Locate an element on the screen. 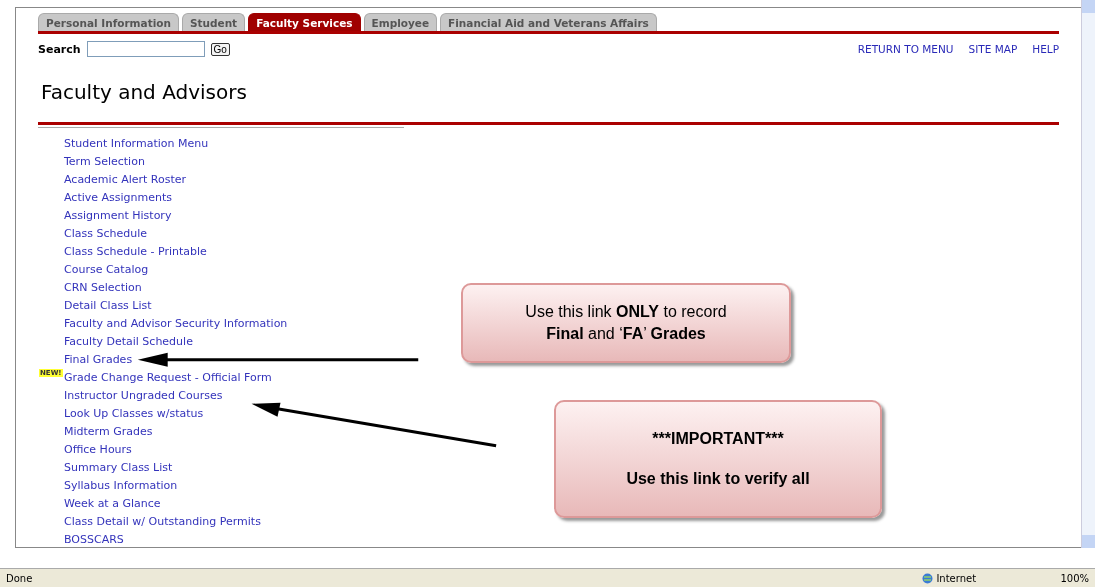 This screenshot has height=587, width=1095. menu-link: Active Assignments is located at coordinates (118, 197).